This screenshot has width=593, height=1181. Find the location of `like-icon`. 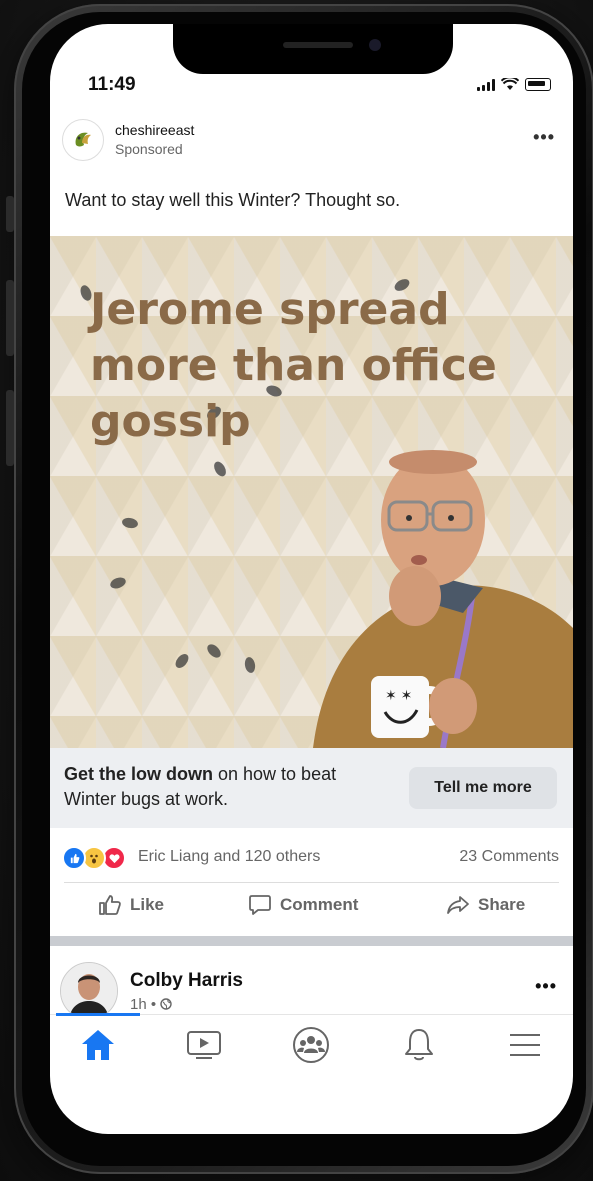

like-icon is located at coordinates (110, 905).